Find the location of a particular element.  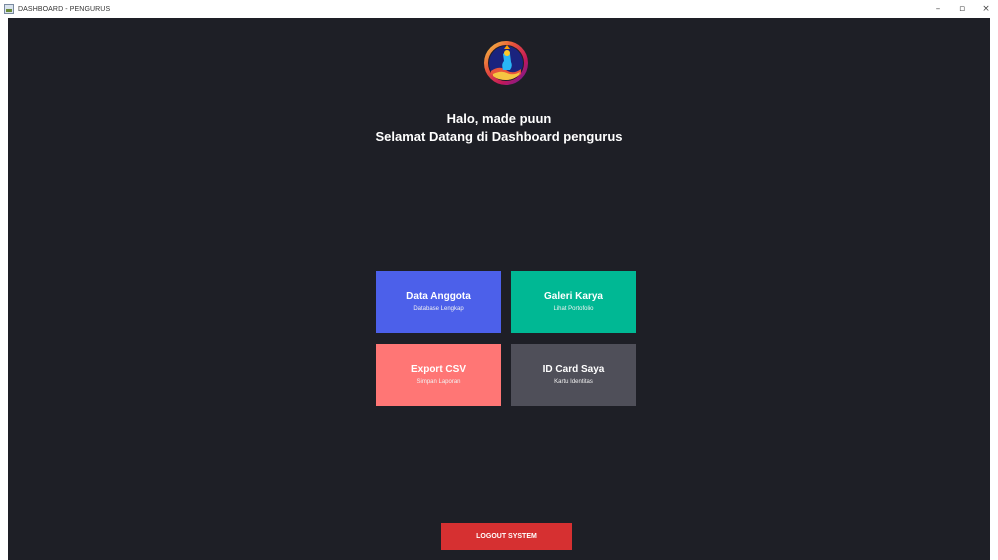

maximize-button: ▫ is located at coordinates (962, 9).